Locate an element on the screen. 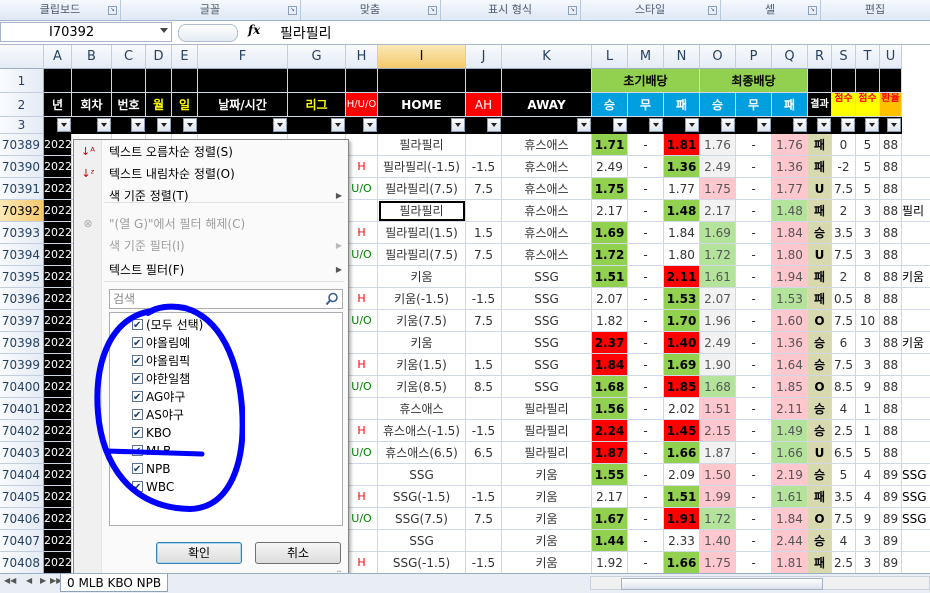 The width and height of the screenshot is (930, 593). row-header: 1 is located at coordinates (22, 81).